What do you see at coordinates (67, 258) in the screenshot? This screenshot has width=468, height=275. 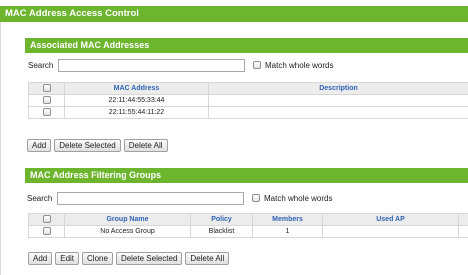 I see `edit-group-button: Edit` at bounding box center [67, 258].